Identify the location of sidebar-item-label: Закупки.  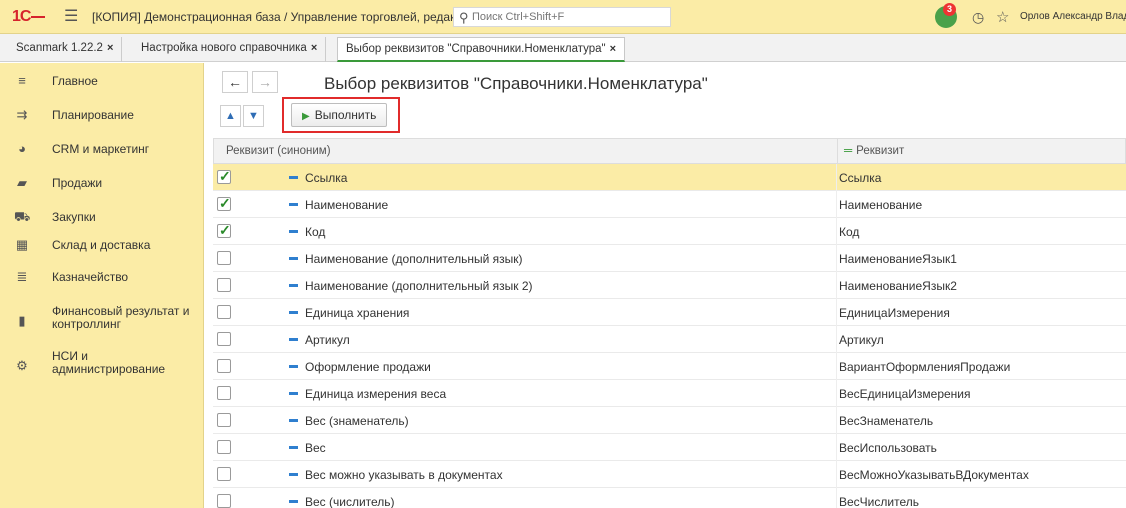
(74, 217).